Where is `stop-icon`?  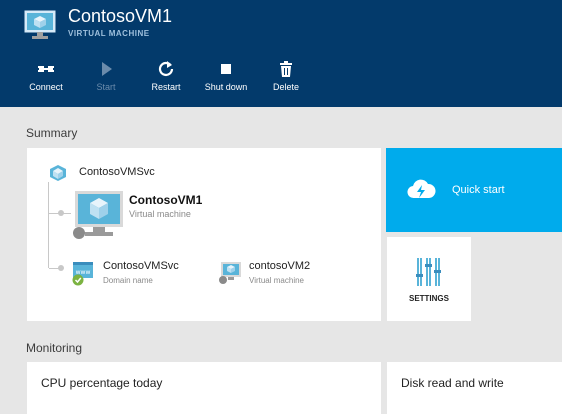 stop-icon is located at coordinates (226, 69).